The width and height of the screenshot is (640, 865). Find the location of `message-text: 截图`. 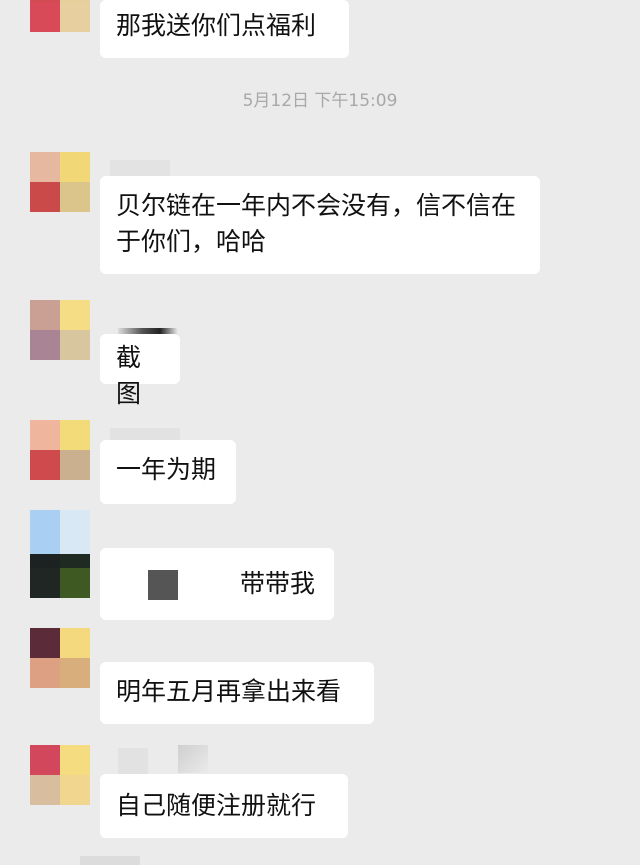

message-text: 截图 is located at coordinates (129, 375).